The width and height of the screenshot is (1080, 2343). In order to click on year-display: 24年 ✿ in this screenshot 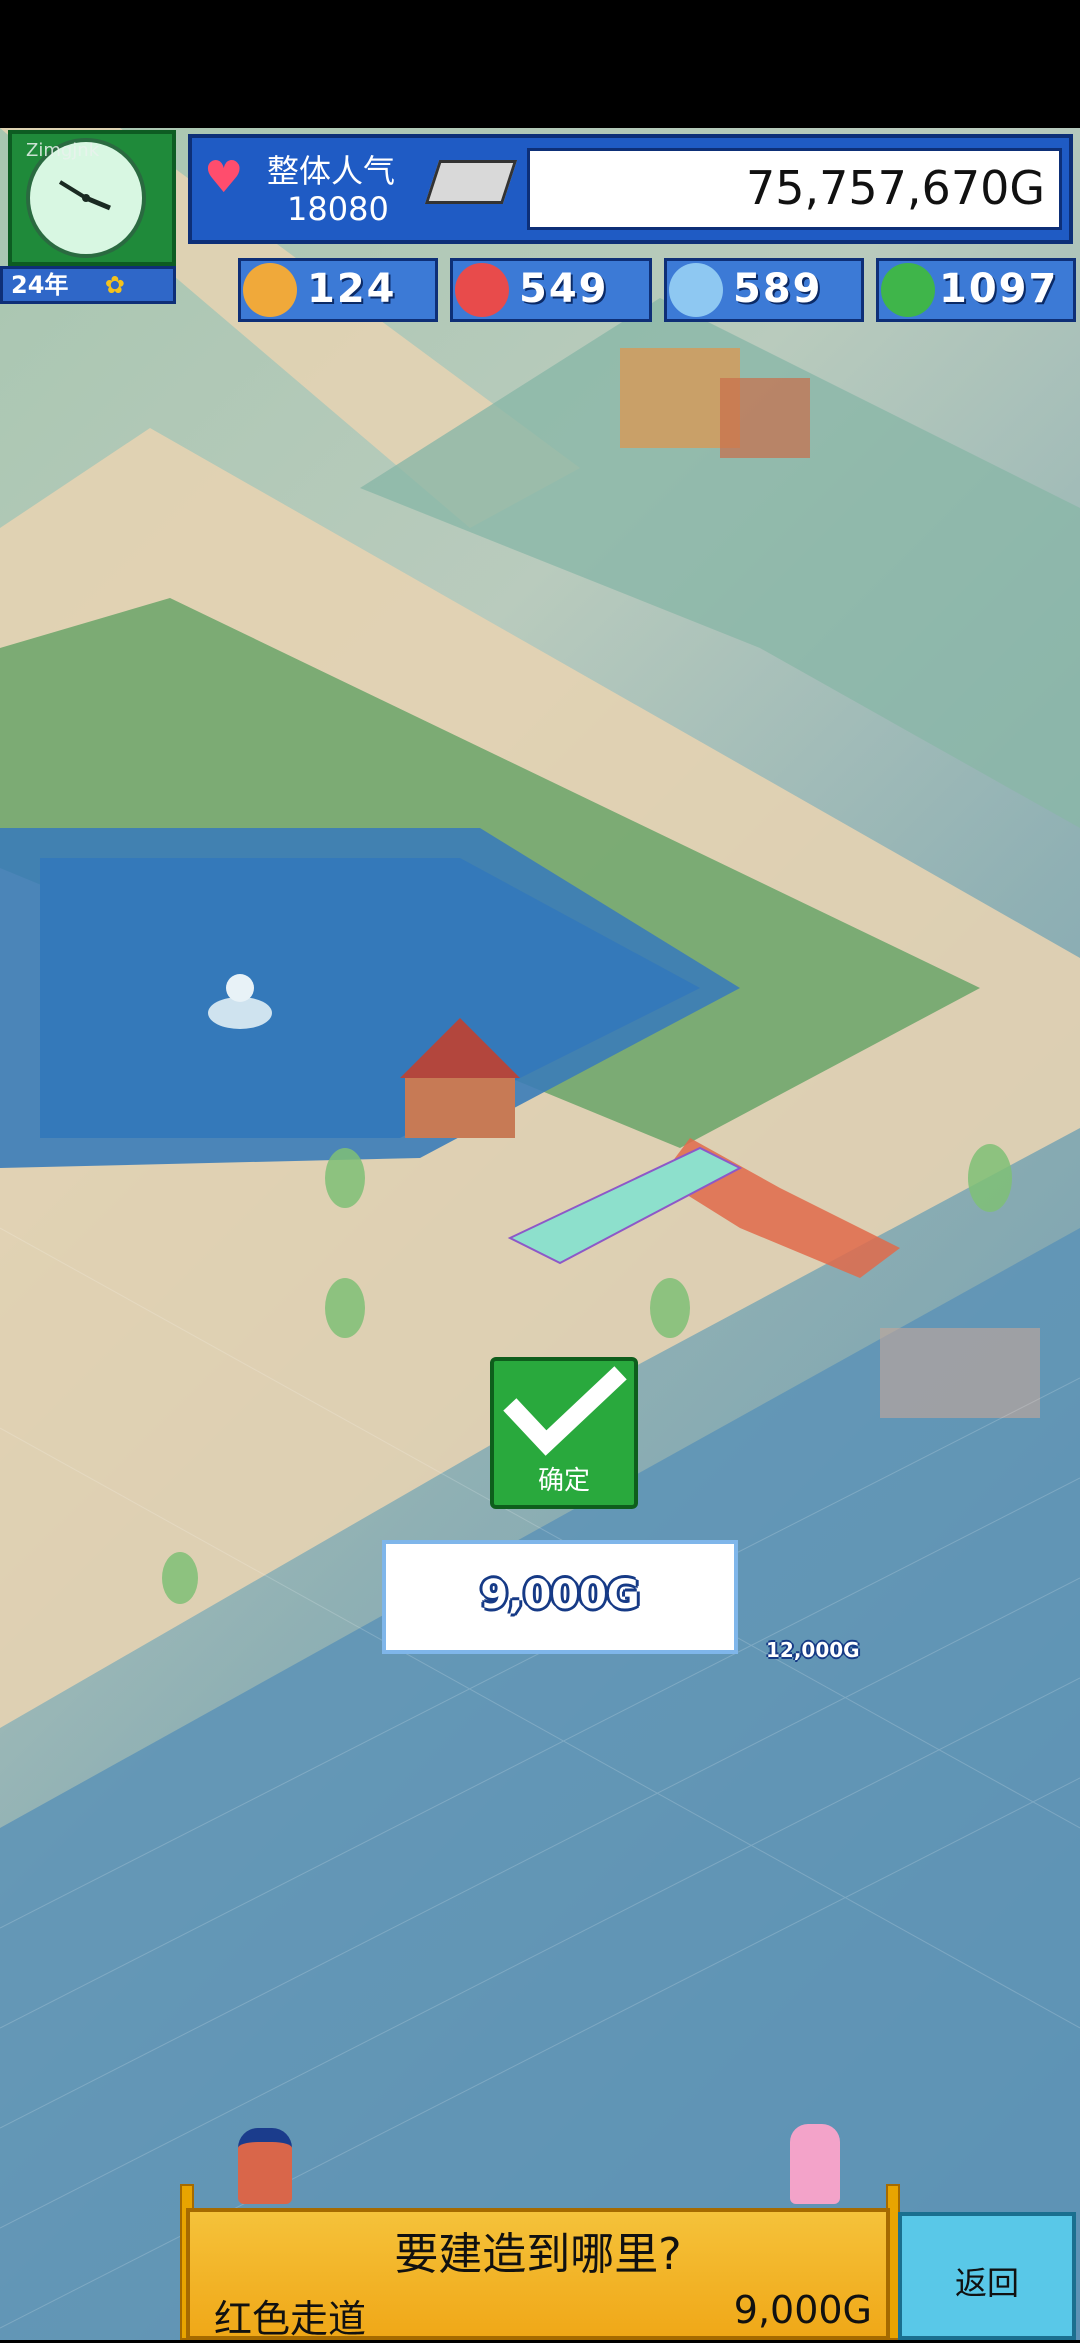, I will do `click(88, 285)`.